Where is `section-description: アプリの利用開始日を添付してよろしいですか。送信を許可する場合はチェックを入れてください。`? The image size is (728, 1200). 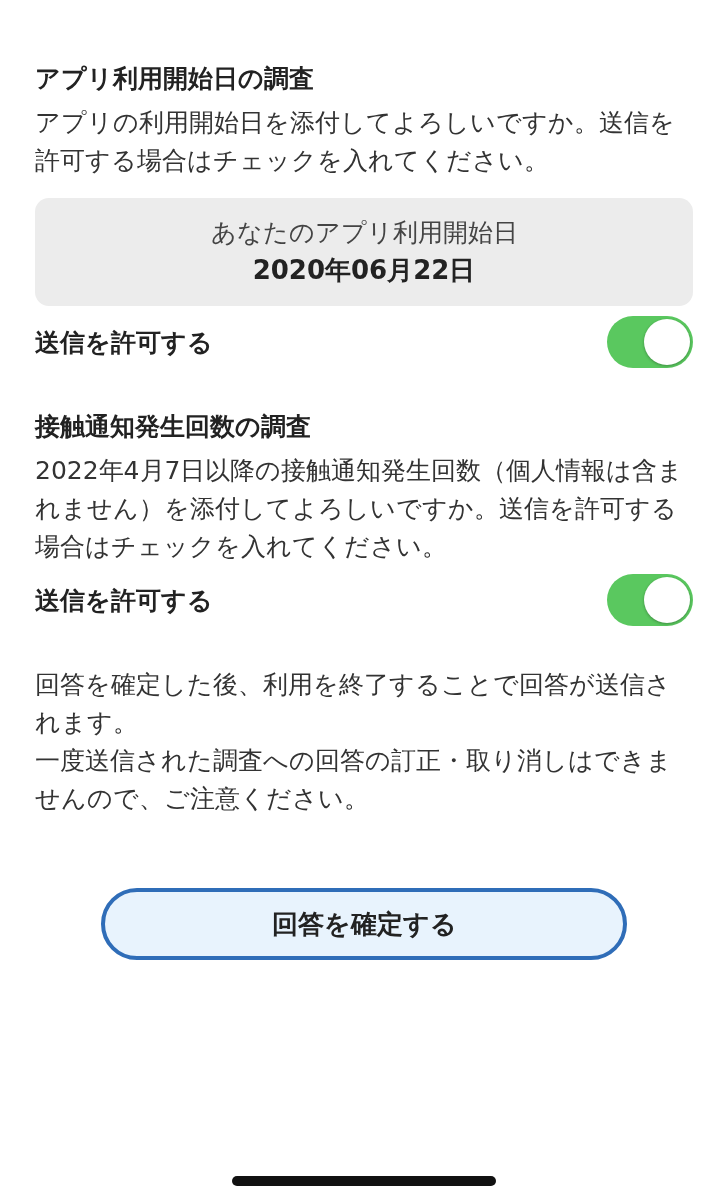 section-description: アプリの利用開始日を添付してよろしいですか。送信を許可する場合はチェックを入れてください。 is located at coordinates (355, 142).